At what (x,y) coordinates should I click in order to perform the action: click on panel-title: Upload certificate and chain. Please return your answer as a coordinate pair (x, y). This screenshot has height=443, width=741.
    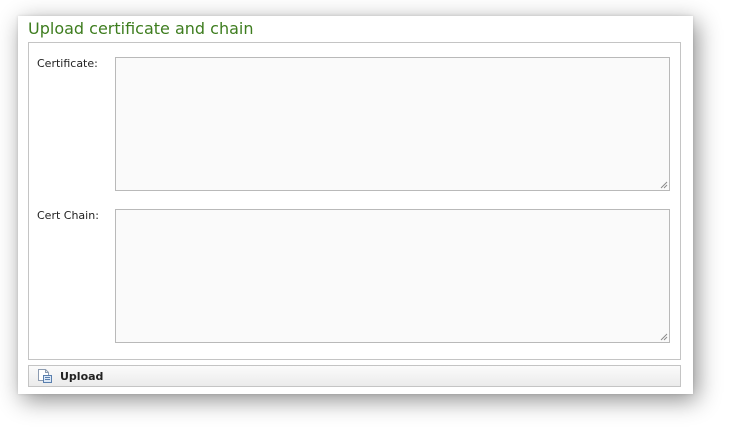
    Looking at the image, I should click on (141, 28).